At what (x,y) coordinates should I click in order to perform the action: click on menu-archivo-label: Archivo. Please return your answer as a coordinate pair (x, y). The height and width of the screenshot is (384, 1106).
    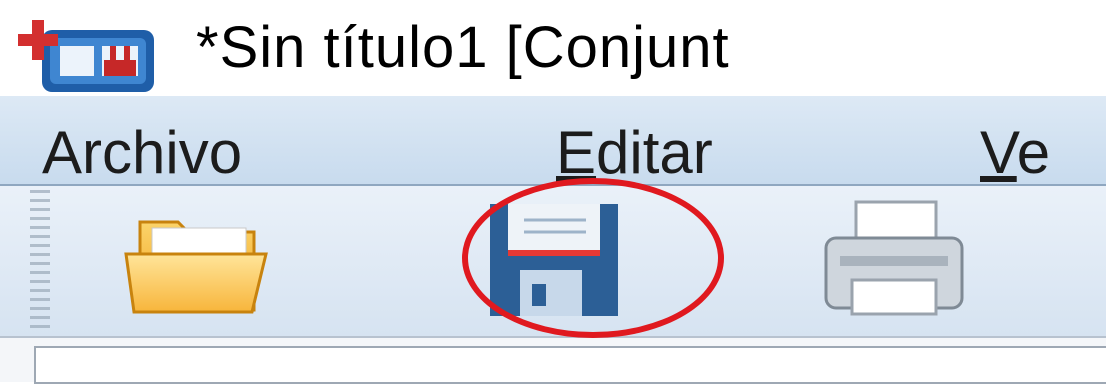
    Looking at the image, I should click on (142, 152).